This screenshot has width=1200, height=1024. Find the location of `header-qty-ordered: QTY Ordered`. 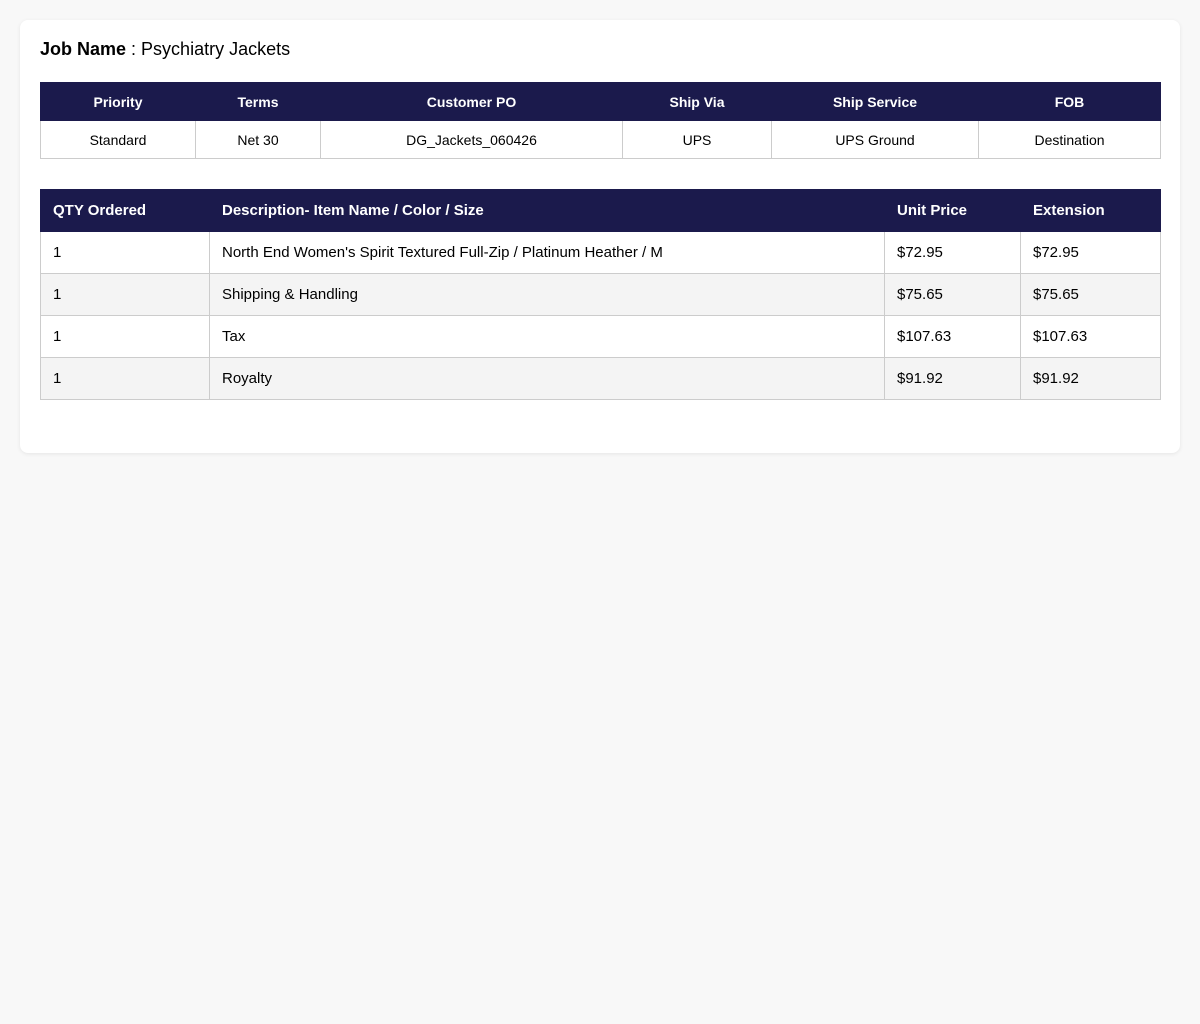

header-qty-ordered: QTY Ordered is located at coordinates (125, 210).